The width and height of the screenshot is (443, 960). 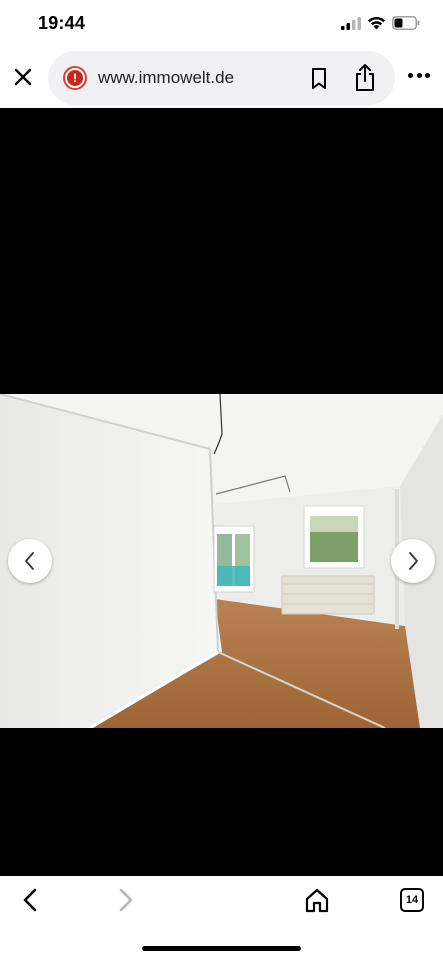 I want to click on close-icon, so click(x=23, y=77).